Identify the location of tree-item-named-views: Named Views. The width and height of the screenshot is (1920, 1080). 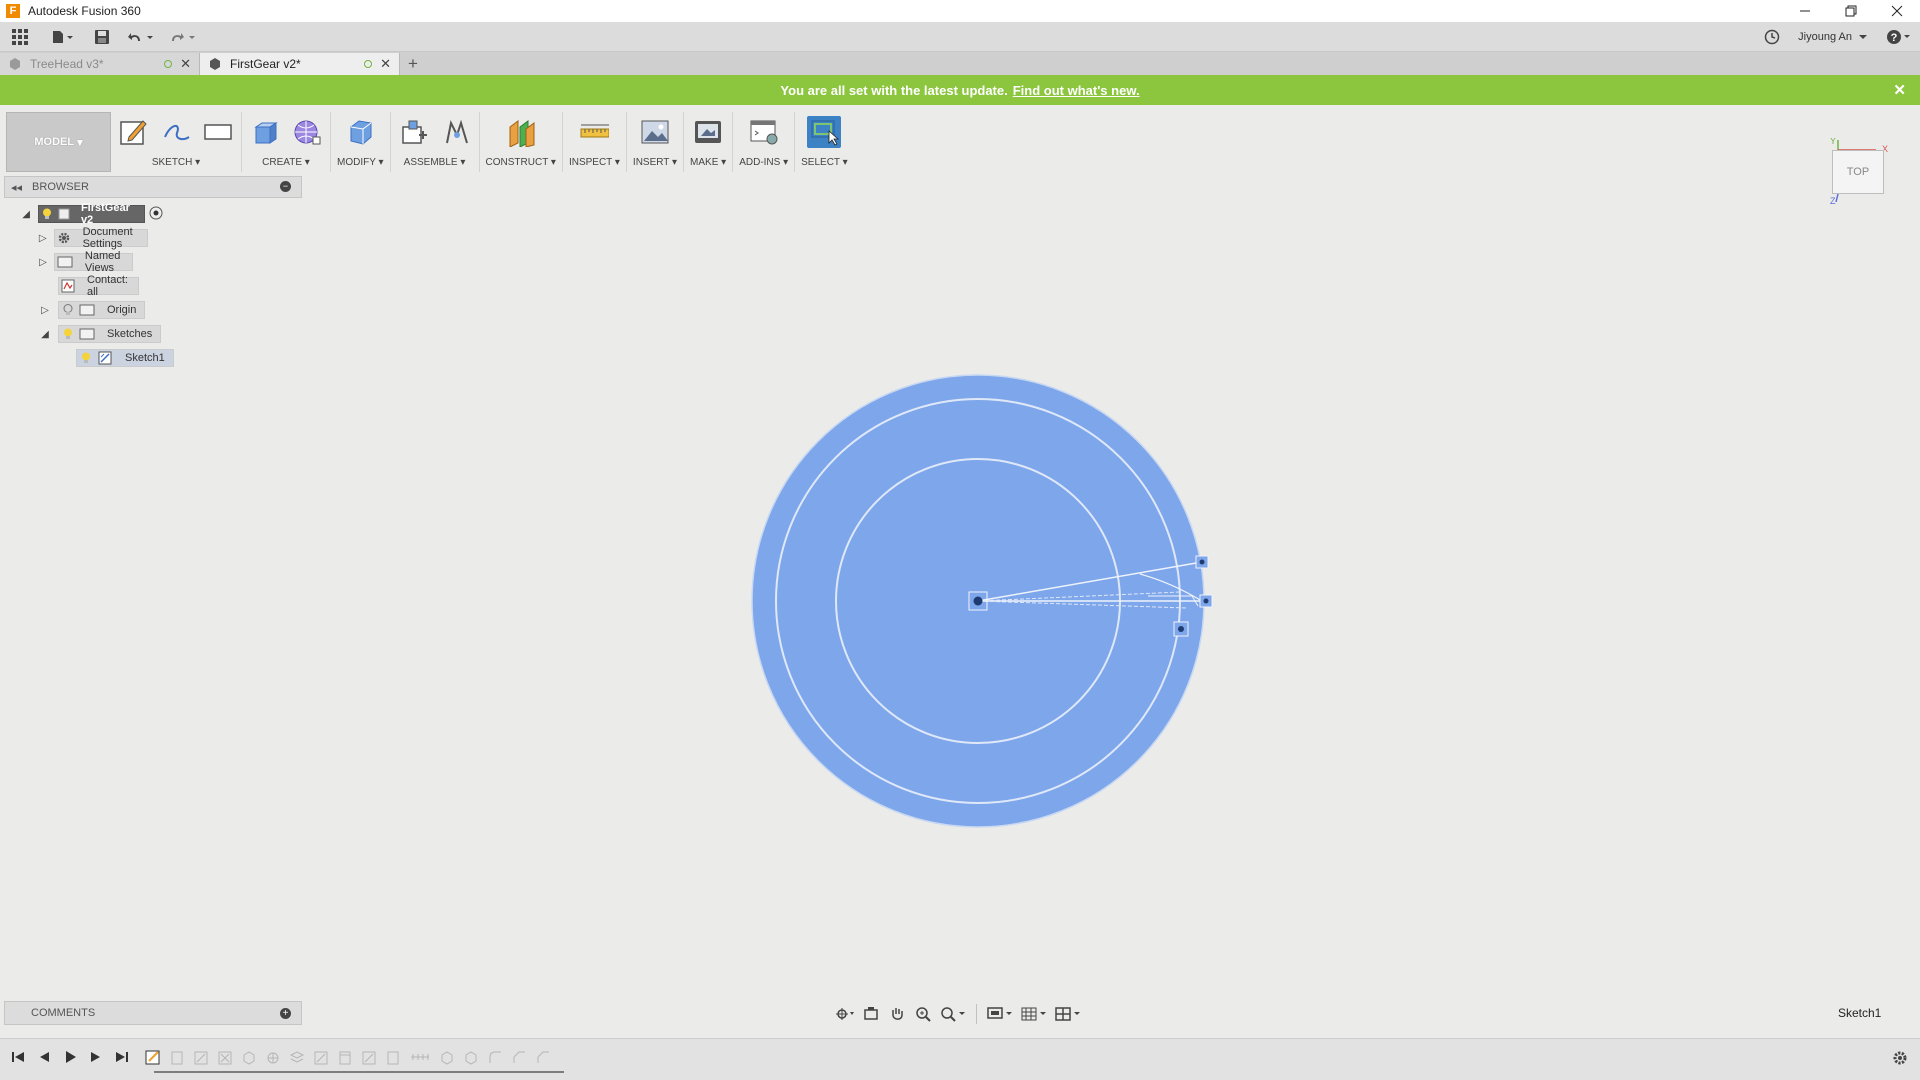
(93, 262).